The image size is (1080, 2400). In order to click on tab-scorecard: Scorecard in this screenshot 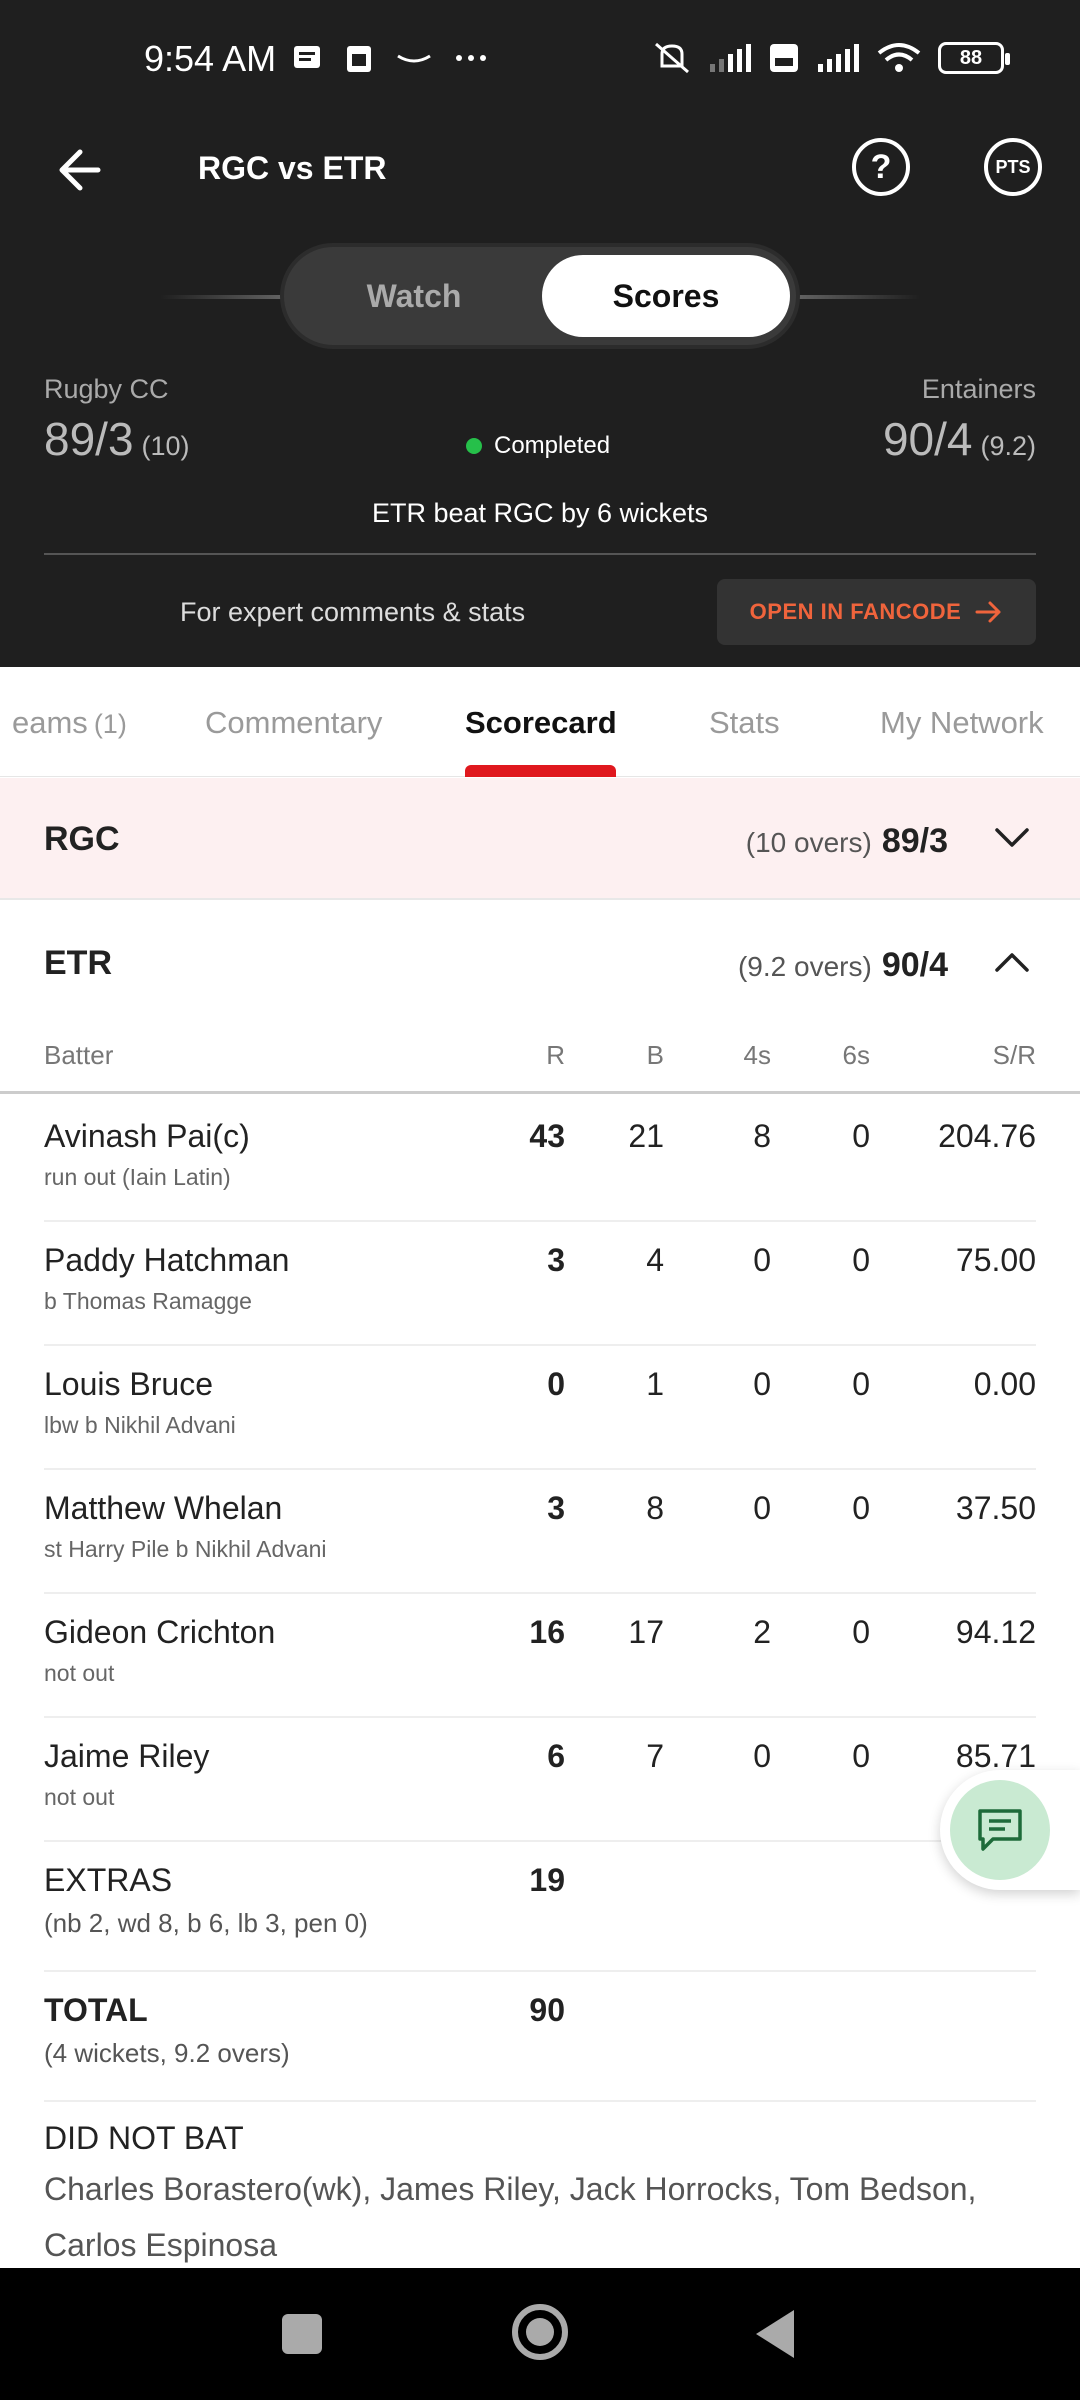, I will do `click(541, 723)`.